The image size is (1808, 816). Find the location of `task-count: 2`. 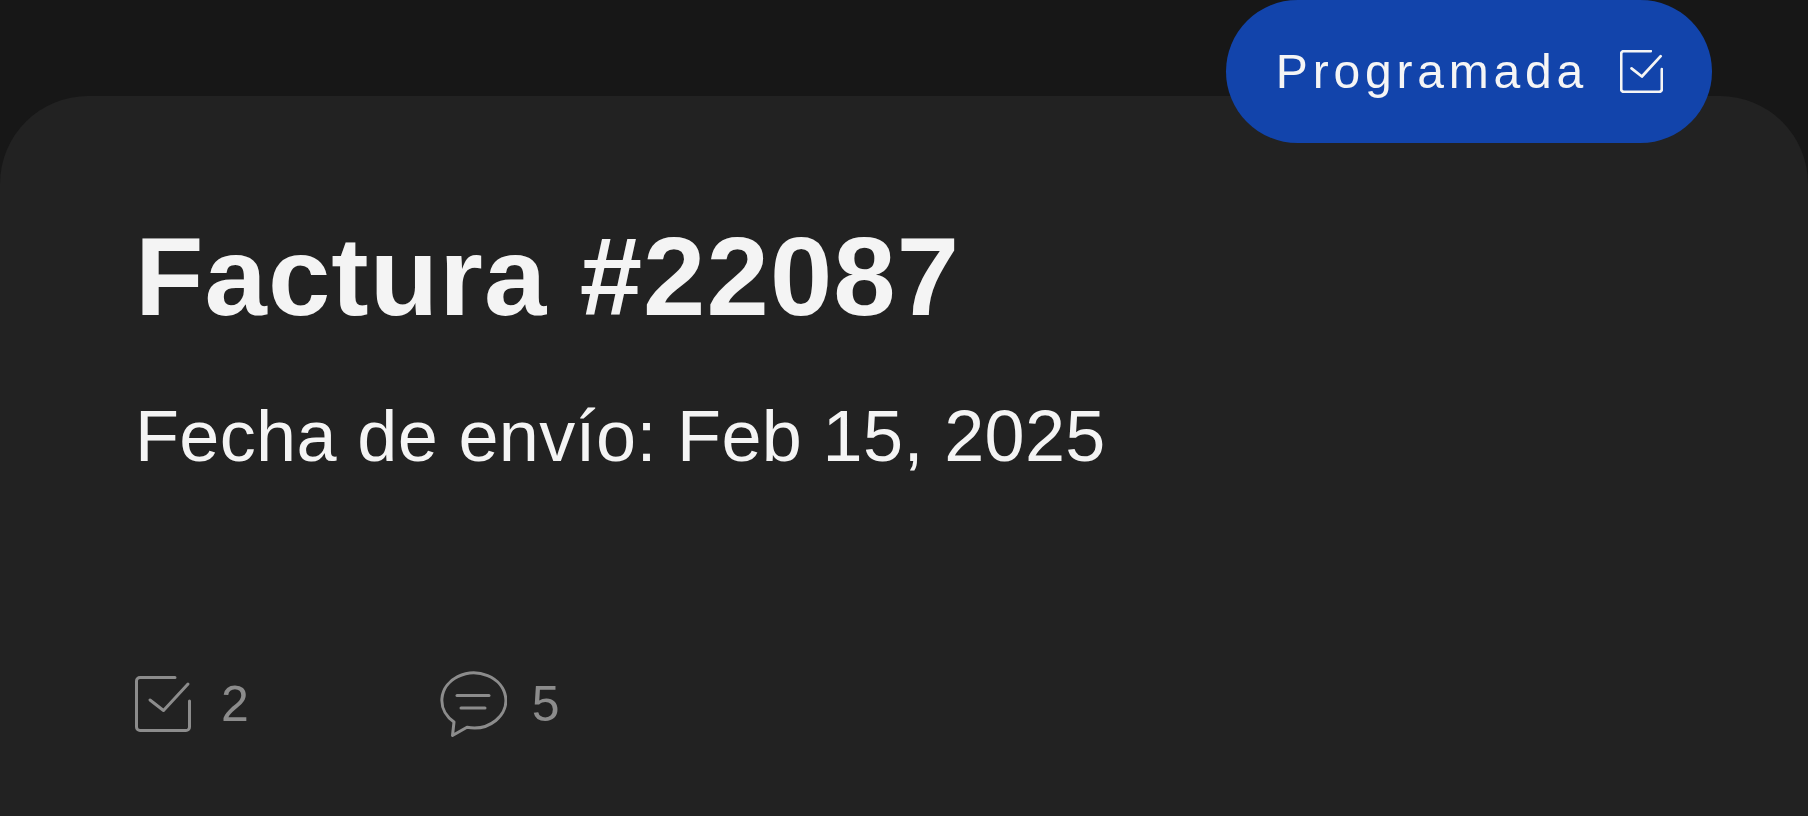

task-count: 2 is located at coordinates (235, 704).